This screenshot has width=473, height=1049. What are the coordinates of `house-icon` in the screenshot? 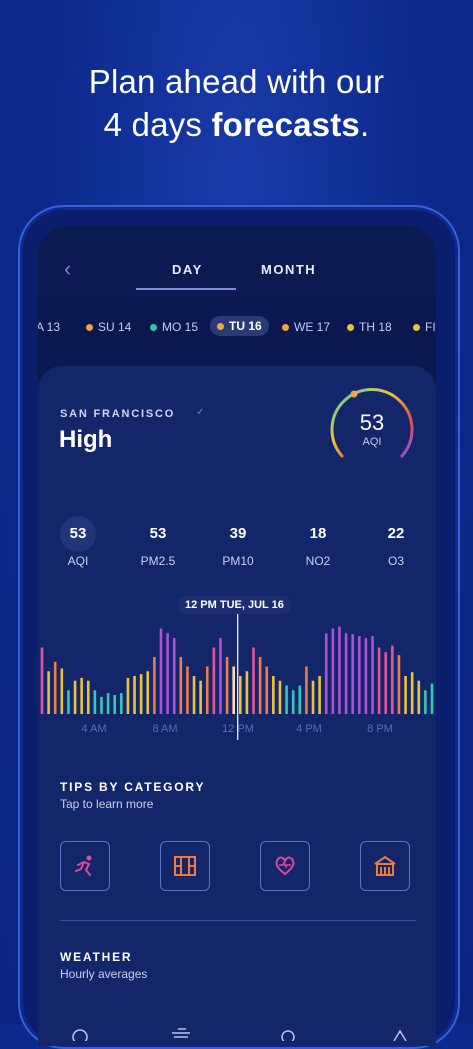 It's located at (385, 865).